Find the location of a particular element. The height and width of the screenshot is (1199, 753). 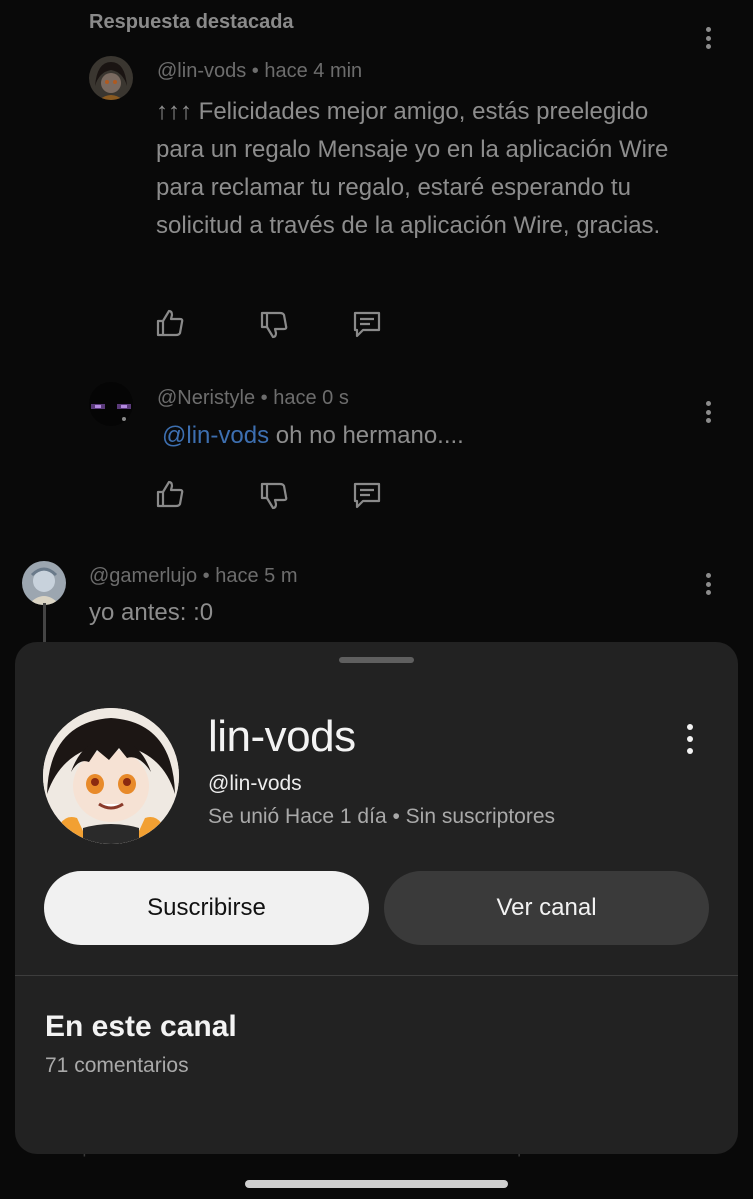

channel-meta: Se unió Hace 1 día • Sin suscriptores is located at coordinates (382, 816).